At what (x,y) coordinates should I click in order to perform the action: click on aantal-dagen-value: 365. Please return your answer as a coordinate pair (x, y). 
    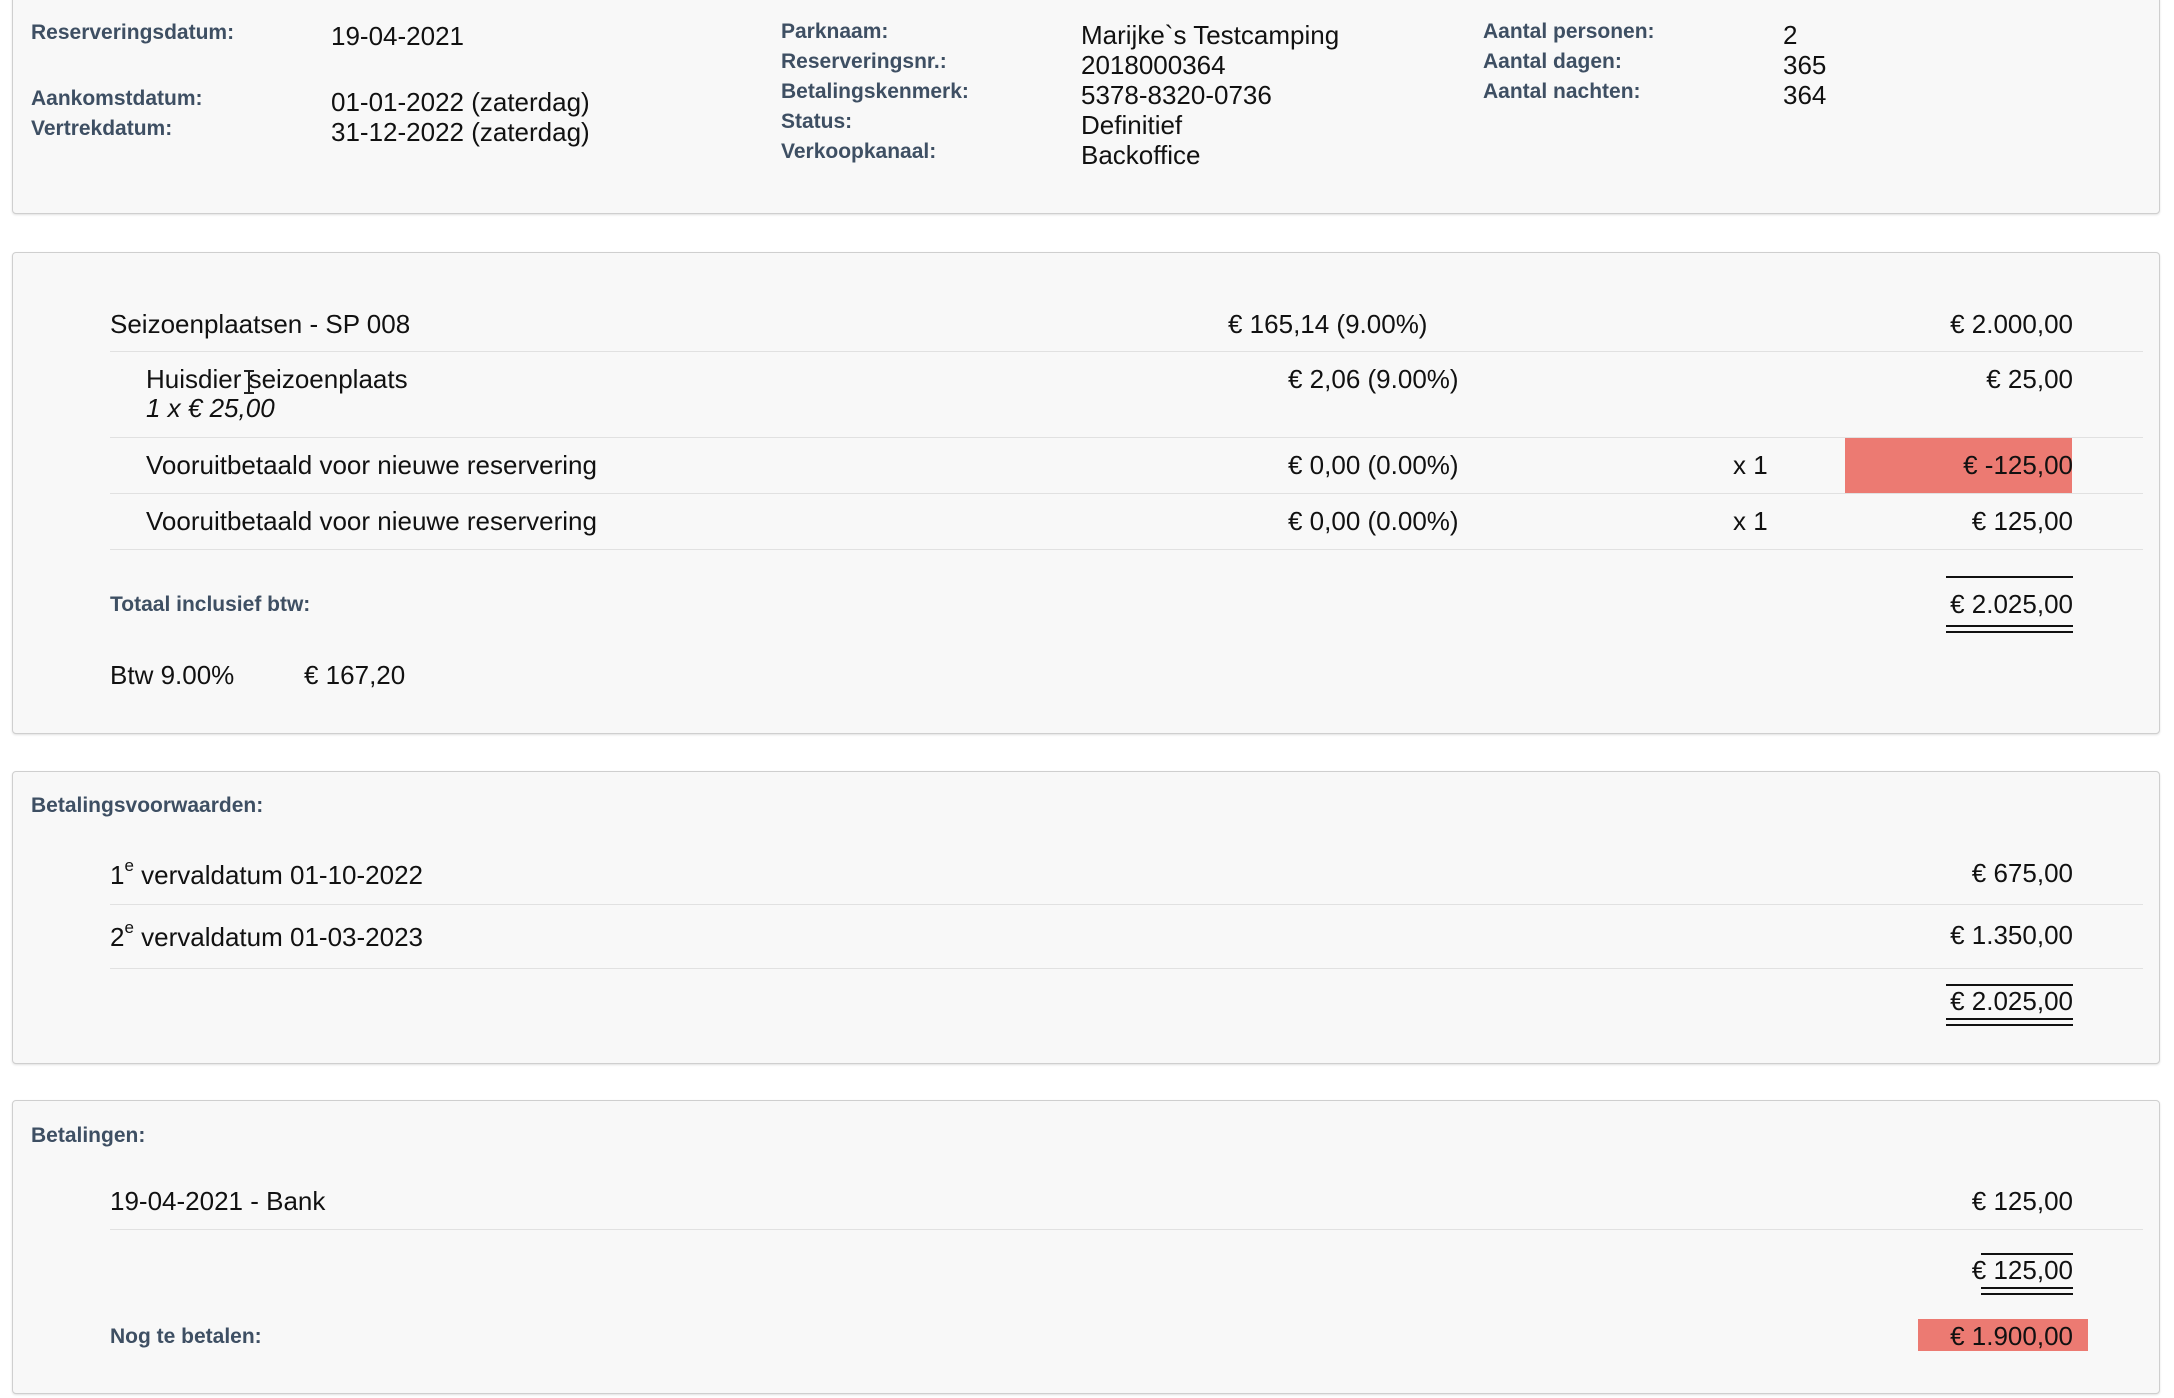
    Looking at the image, I should click on (1805, 65).